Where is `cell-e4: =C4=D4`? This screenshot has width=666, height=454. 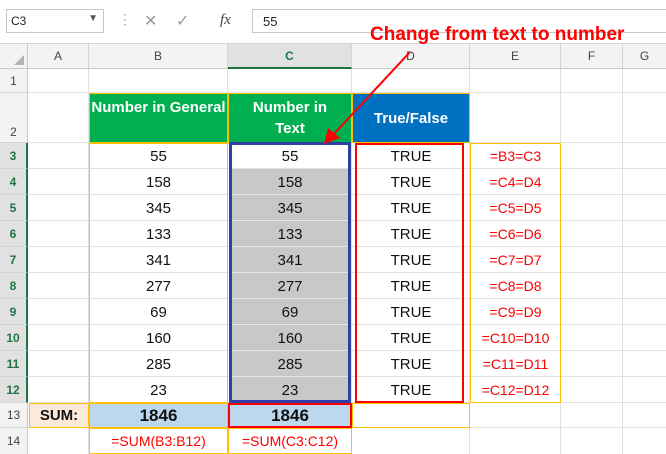
cell-e4: =C4=D4 is located at coordinates (515, 182).